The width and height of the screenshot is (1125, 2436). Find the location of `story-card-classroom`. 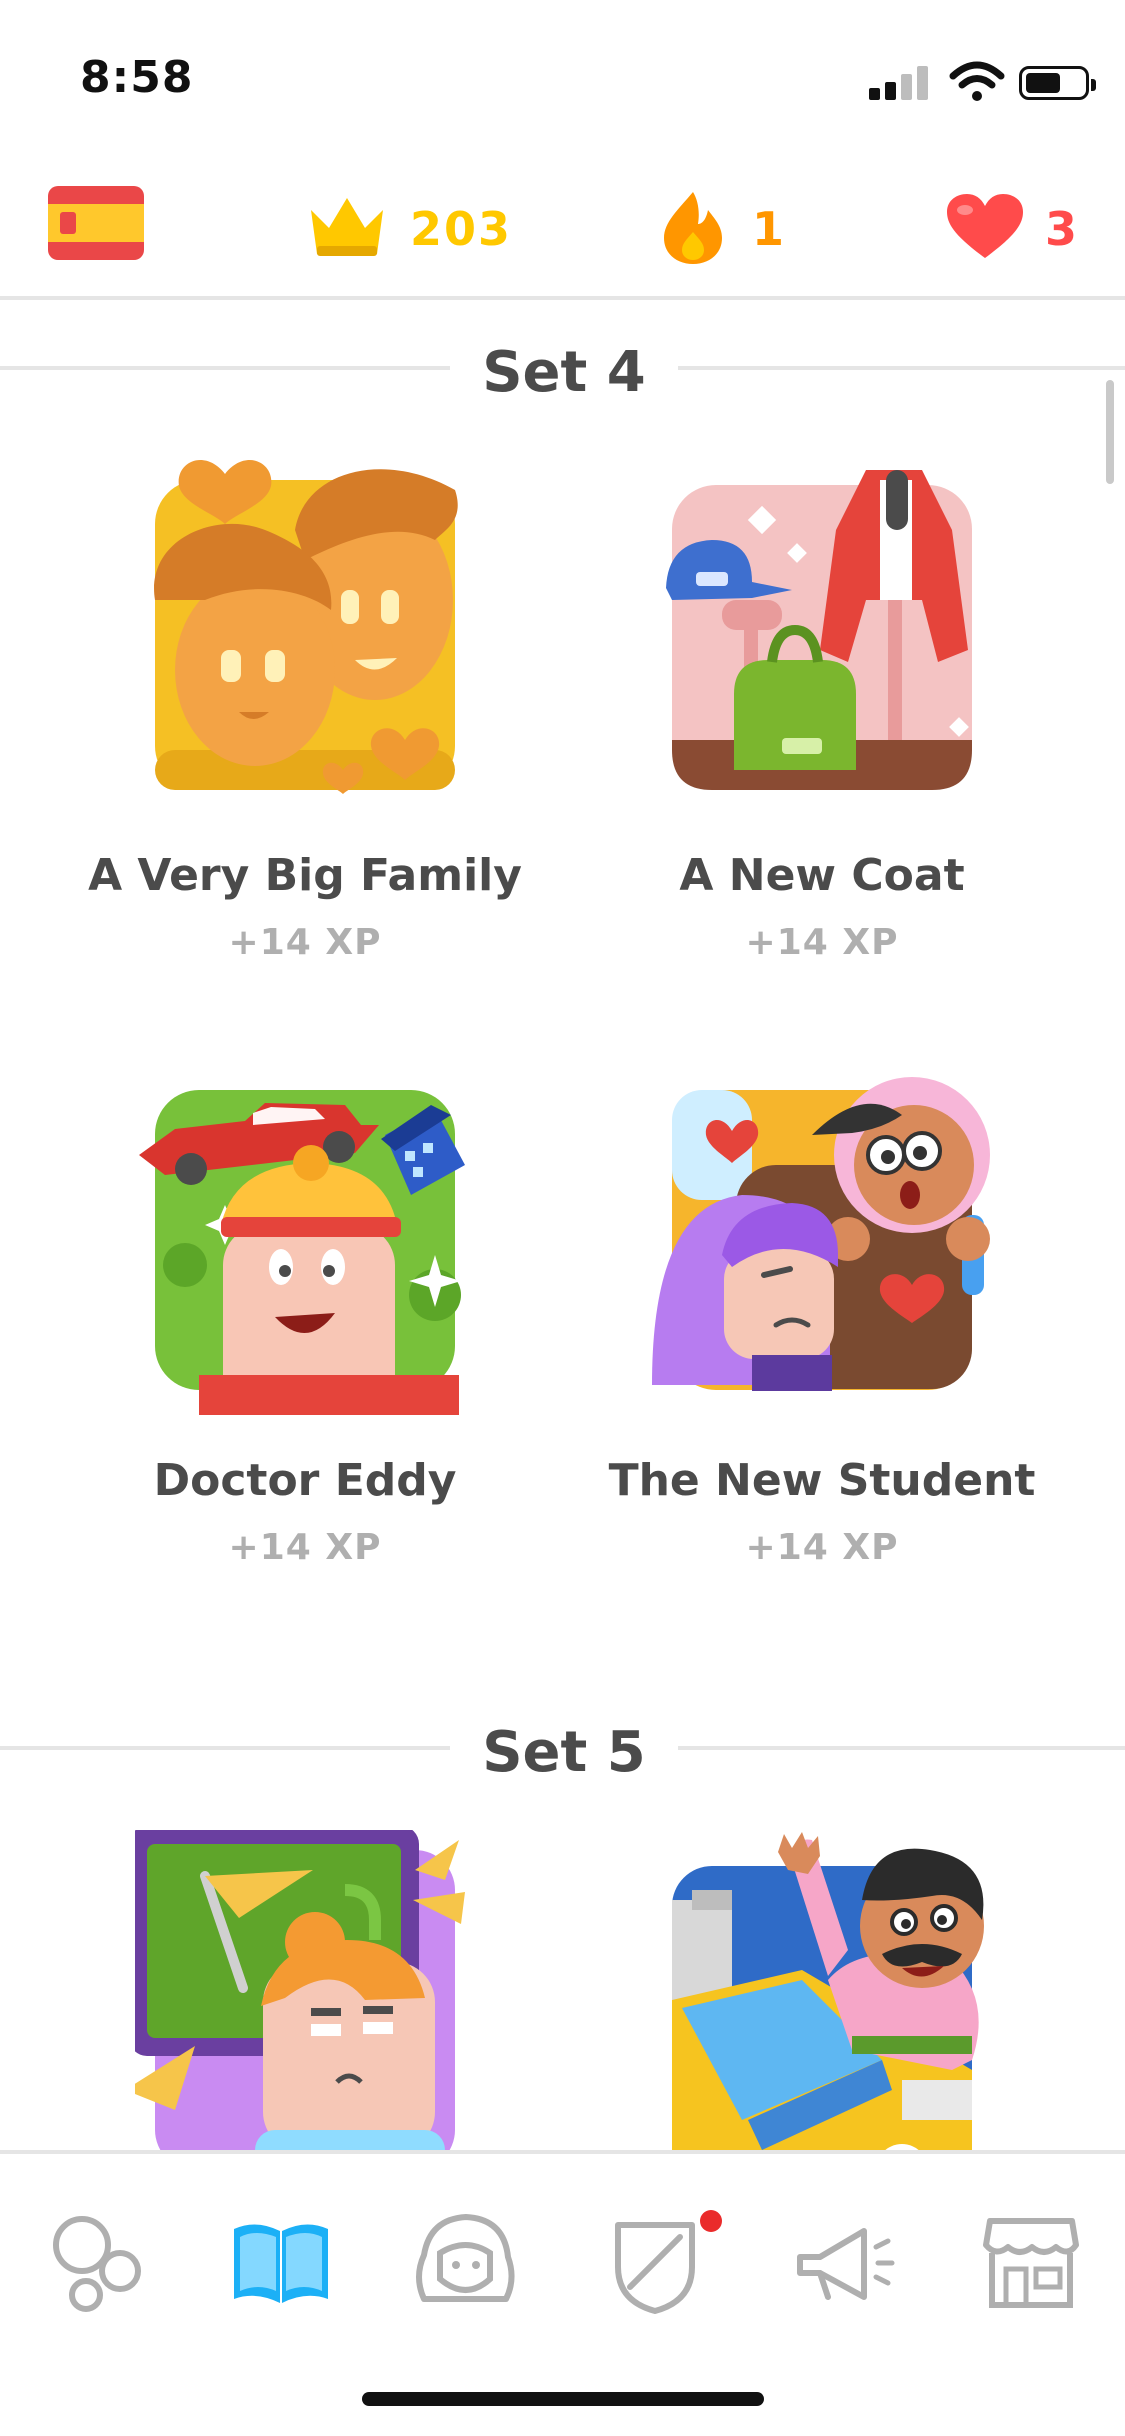

story-card-classroom is located at coordinates (295, 1990).